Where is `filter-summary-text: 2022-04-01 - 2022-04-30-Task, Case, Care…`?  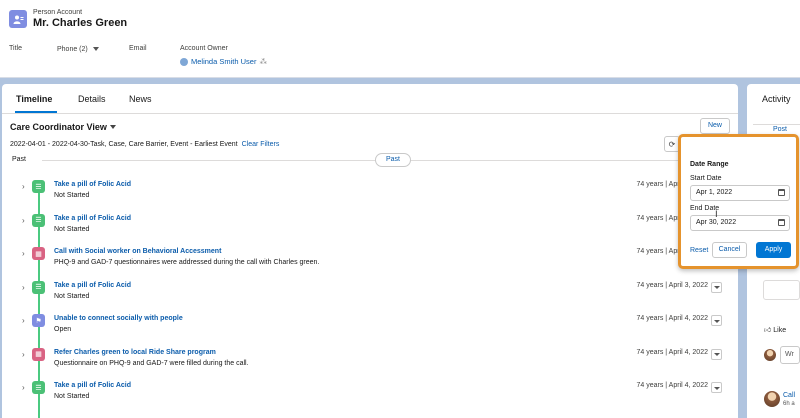 filter-summary-text: 2022-04-01 - 2022-04-30-Task, Case, Care… is located at coordinates (124, 144).